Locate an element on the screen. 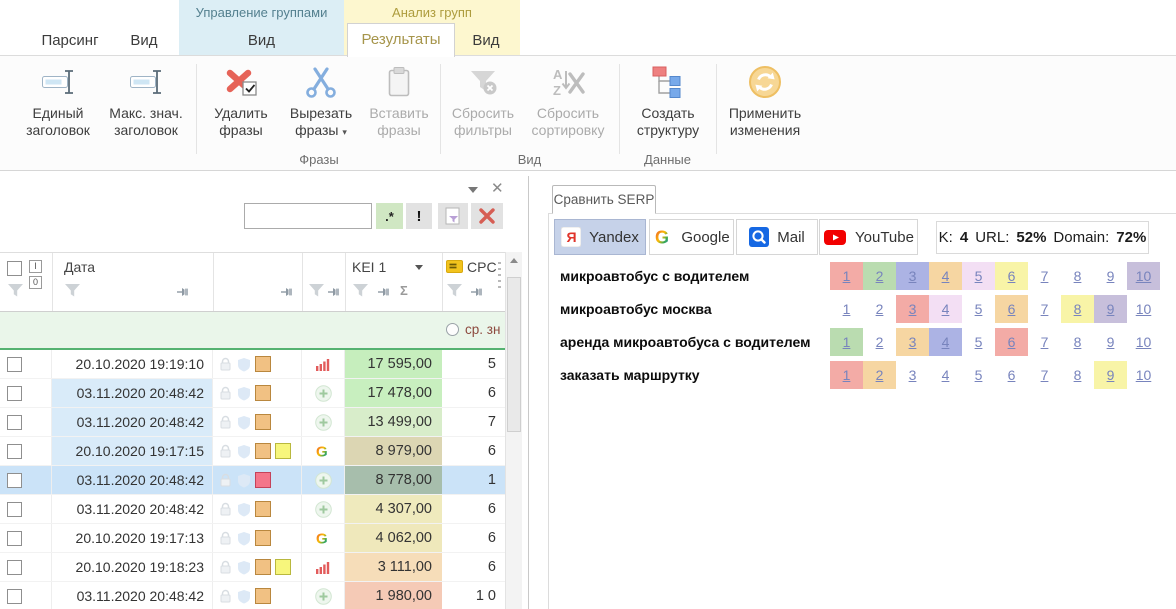  table-row: 03.11.2020 20:48:42 17 478,00 6 is located at coordinates (252, 393).